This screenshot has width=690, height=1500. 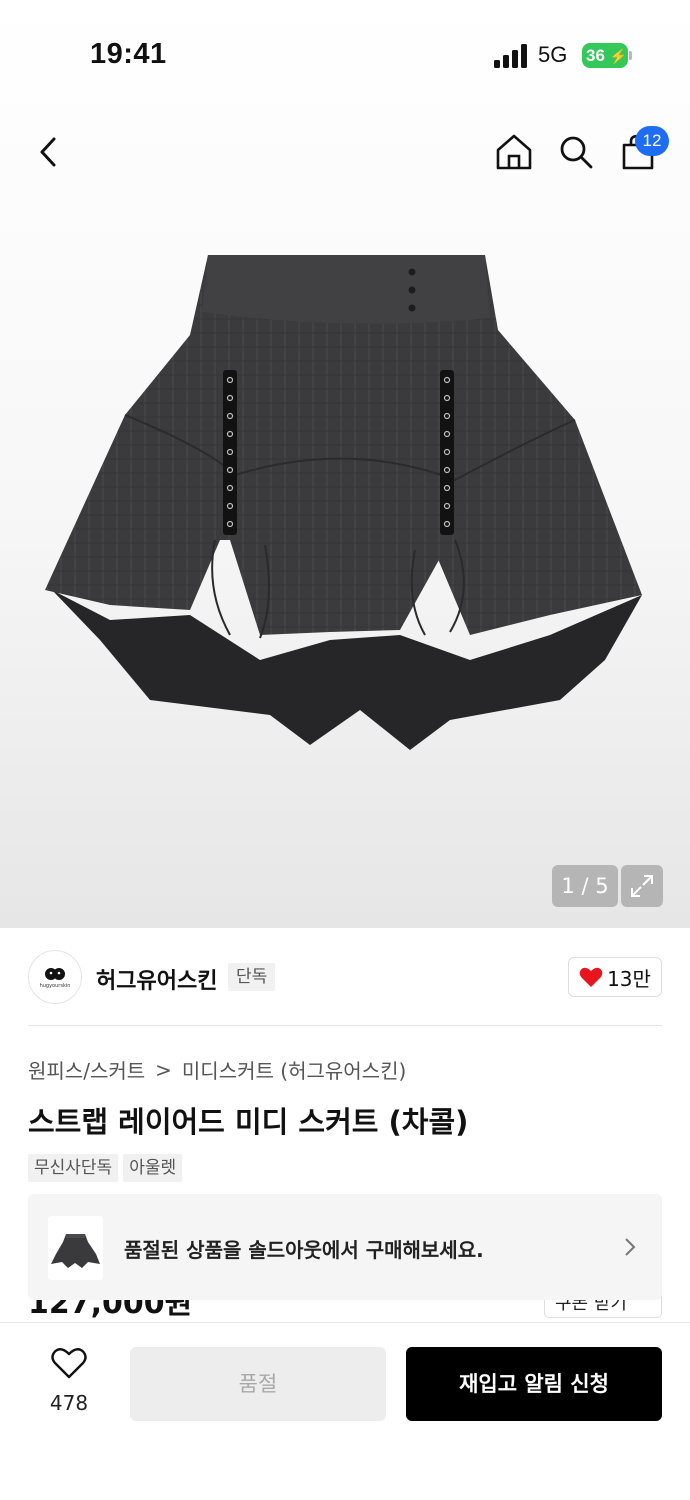 What do you see at coordinates (69, 1382) in the screenshot?
I see `wishlist-button: 478` at bounding box center [69, 1382].